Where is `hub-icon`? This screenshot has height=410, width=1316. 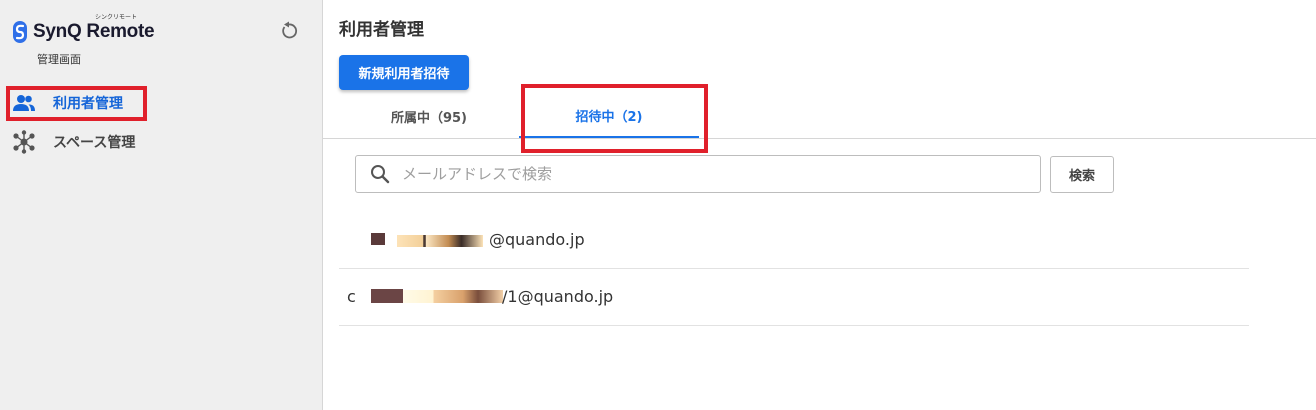 hub-icon is located at coordinates (24, 142).